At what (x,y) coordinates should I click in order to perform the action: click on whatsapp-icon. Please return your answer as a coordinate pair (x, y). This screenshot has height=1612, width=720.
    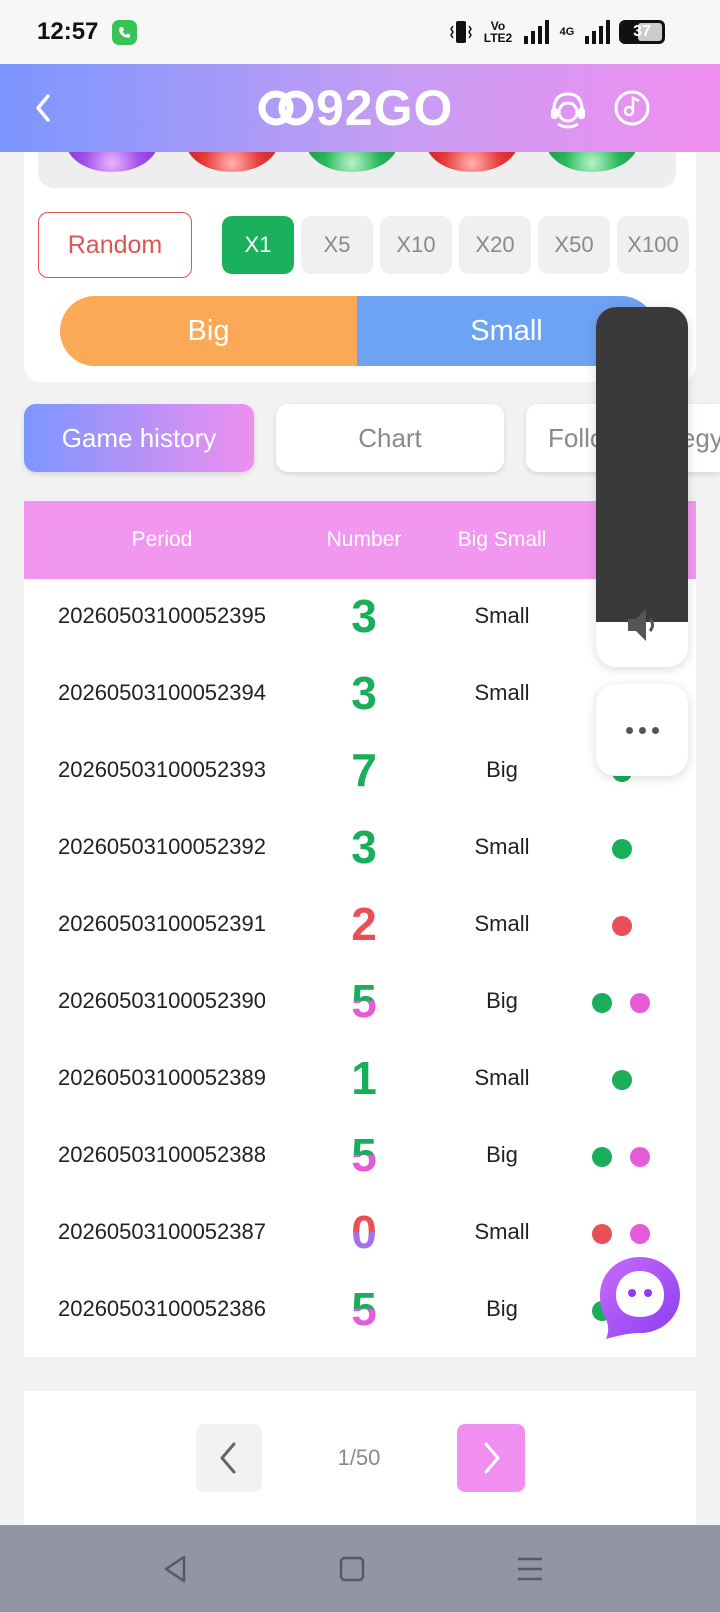
    Looking at the image, I should click on (124, 32).